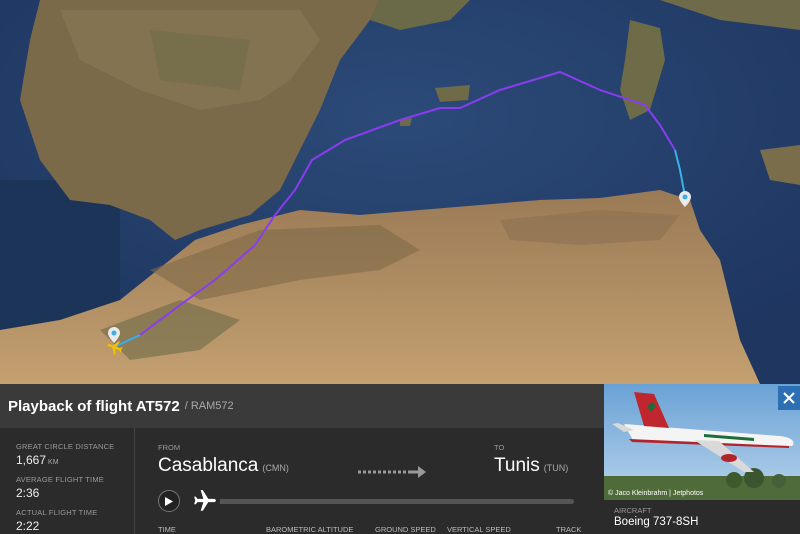 Image resolution: width=800 pixels, height=534 pixels. Describe the element at coordinates (75, 487) in the screenshot. I see `average-time-stat: AVERAGE FLIGHT TIME 2:36` at that location.